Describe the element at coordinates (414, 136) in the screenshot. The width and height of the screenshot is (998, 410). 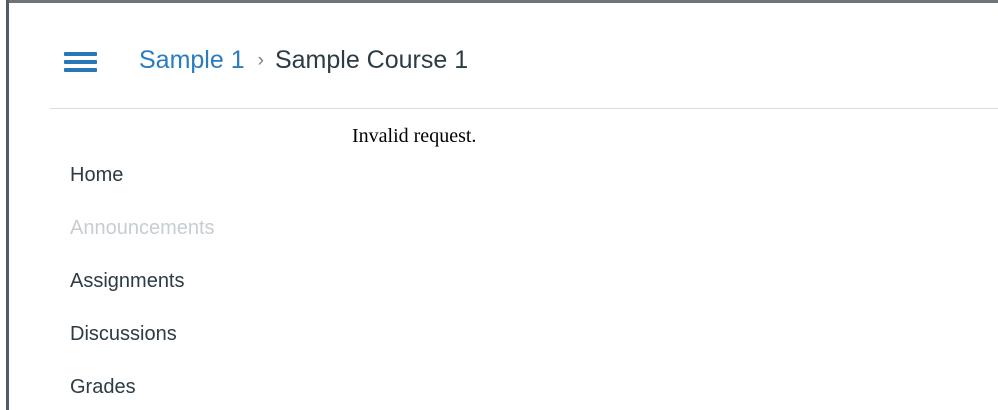
I see `error-message: Invalid request.` at that location.